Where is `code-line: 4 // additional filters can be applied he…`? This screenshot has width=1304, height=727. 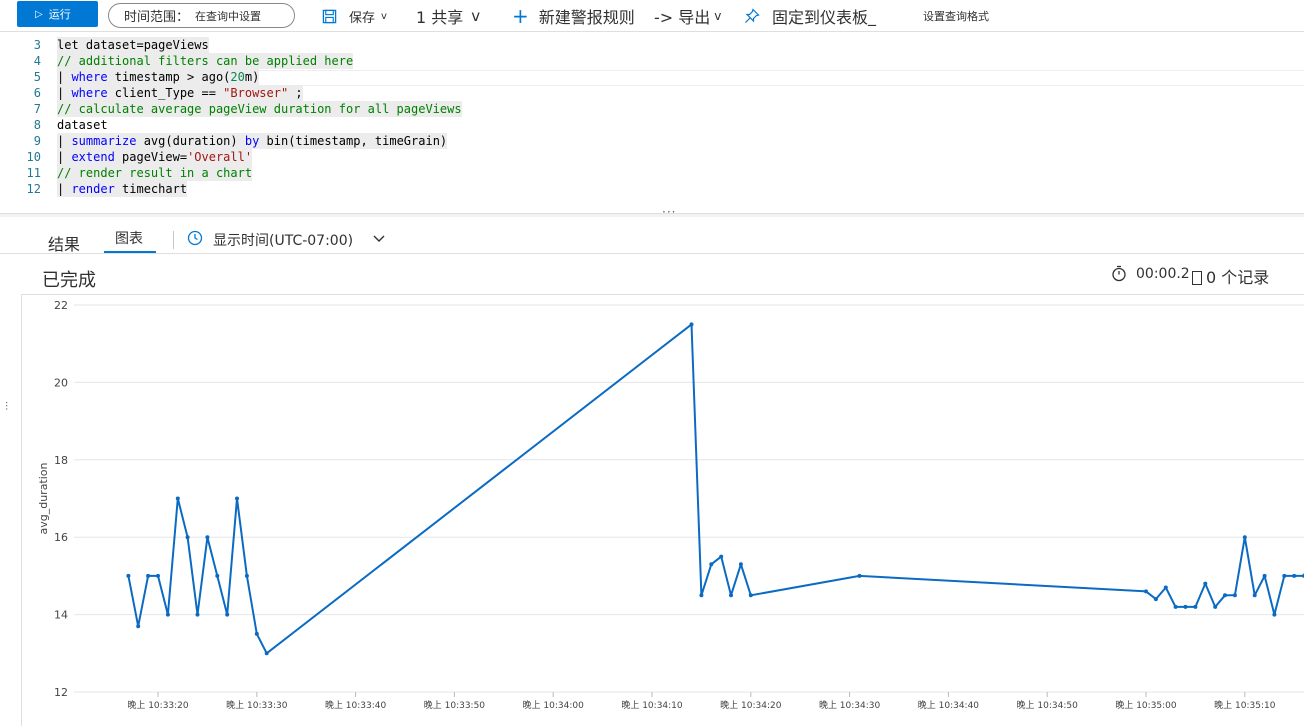
code-line: 4 // additional filters can be applied he… is located at coordinates (652, 61).